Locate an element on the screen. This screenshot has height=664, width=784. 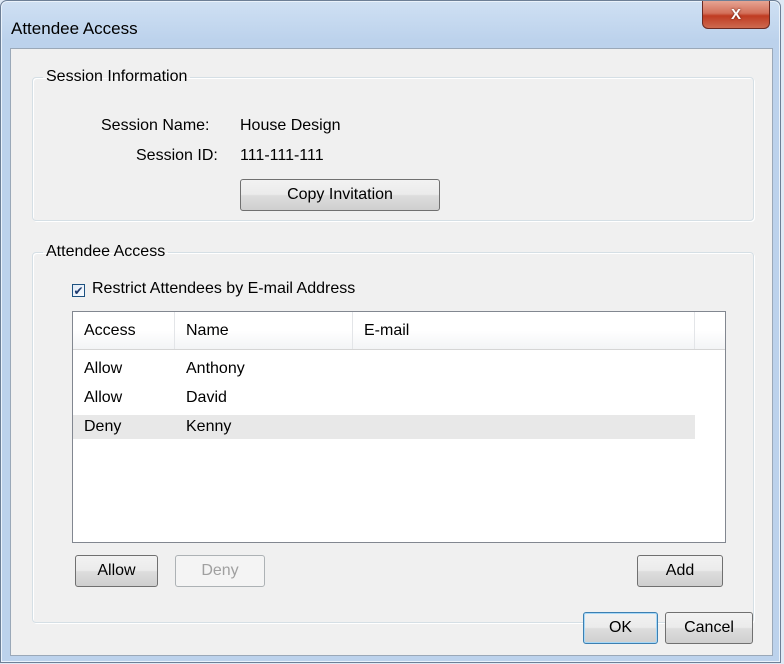
title-bar: Attendee Access X is located at coordinates (390, 25).